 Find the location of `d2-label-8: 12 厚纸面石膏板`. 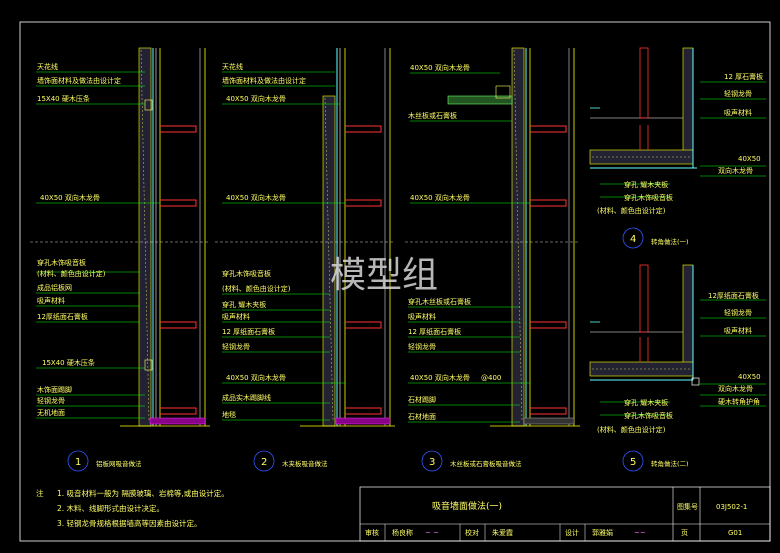

d2-label-8: 12 厚纸面石膏板 is located at coordinates (248, 331).